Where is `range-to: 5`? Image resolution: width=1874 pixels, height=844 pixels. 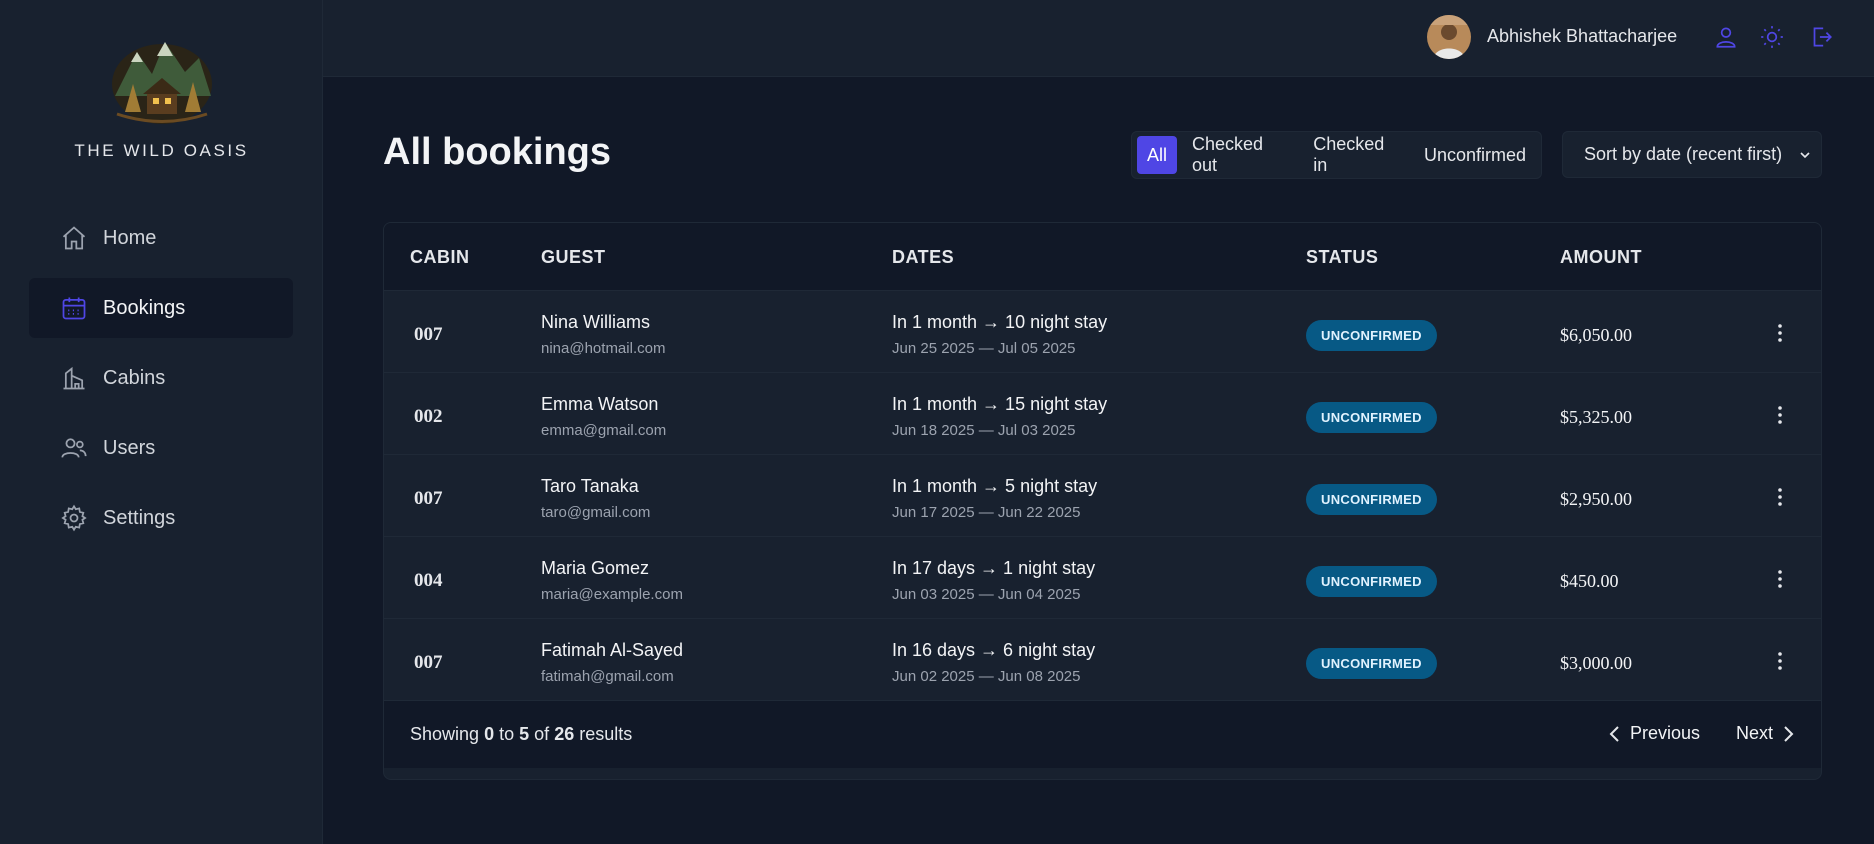
range-to: 5 is located at coordinates (524, 734).